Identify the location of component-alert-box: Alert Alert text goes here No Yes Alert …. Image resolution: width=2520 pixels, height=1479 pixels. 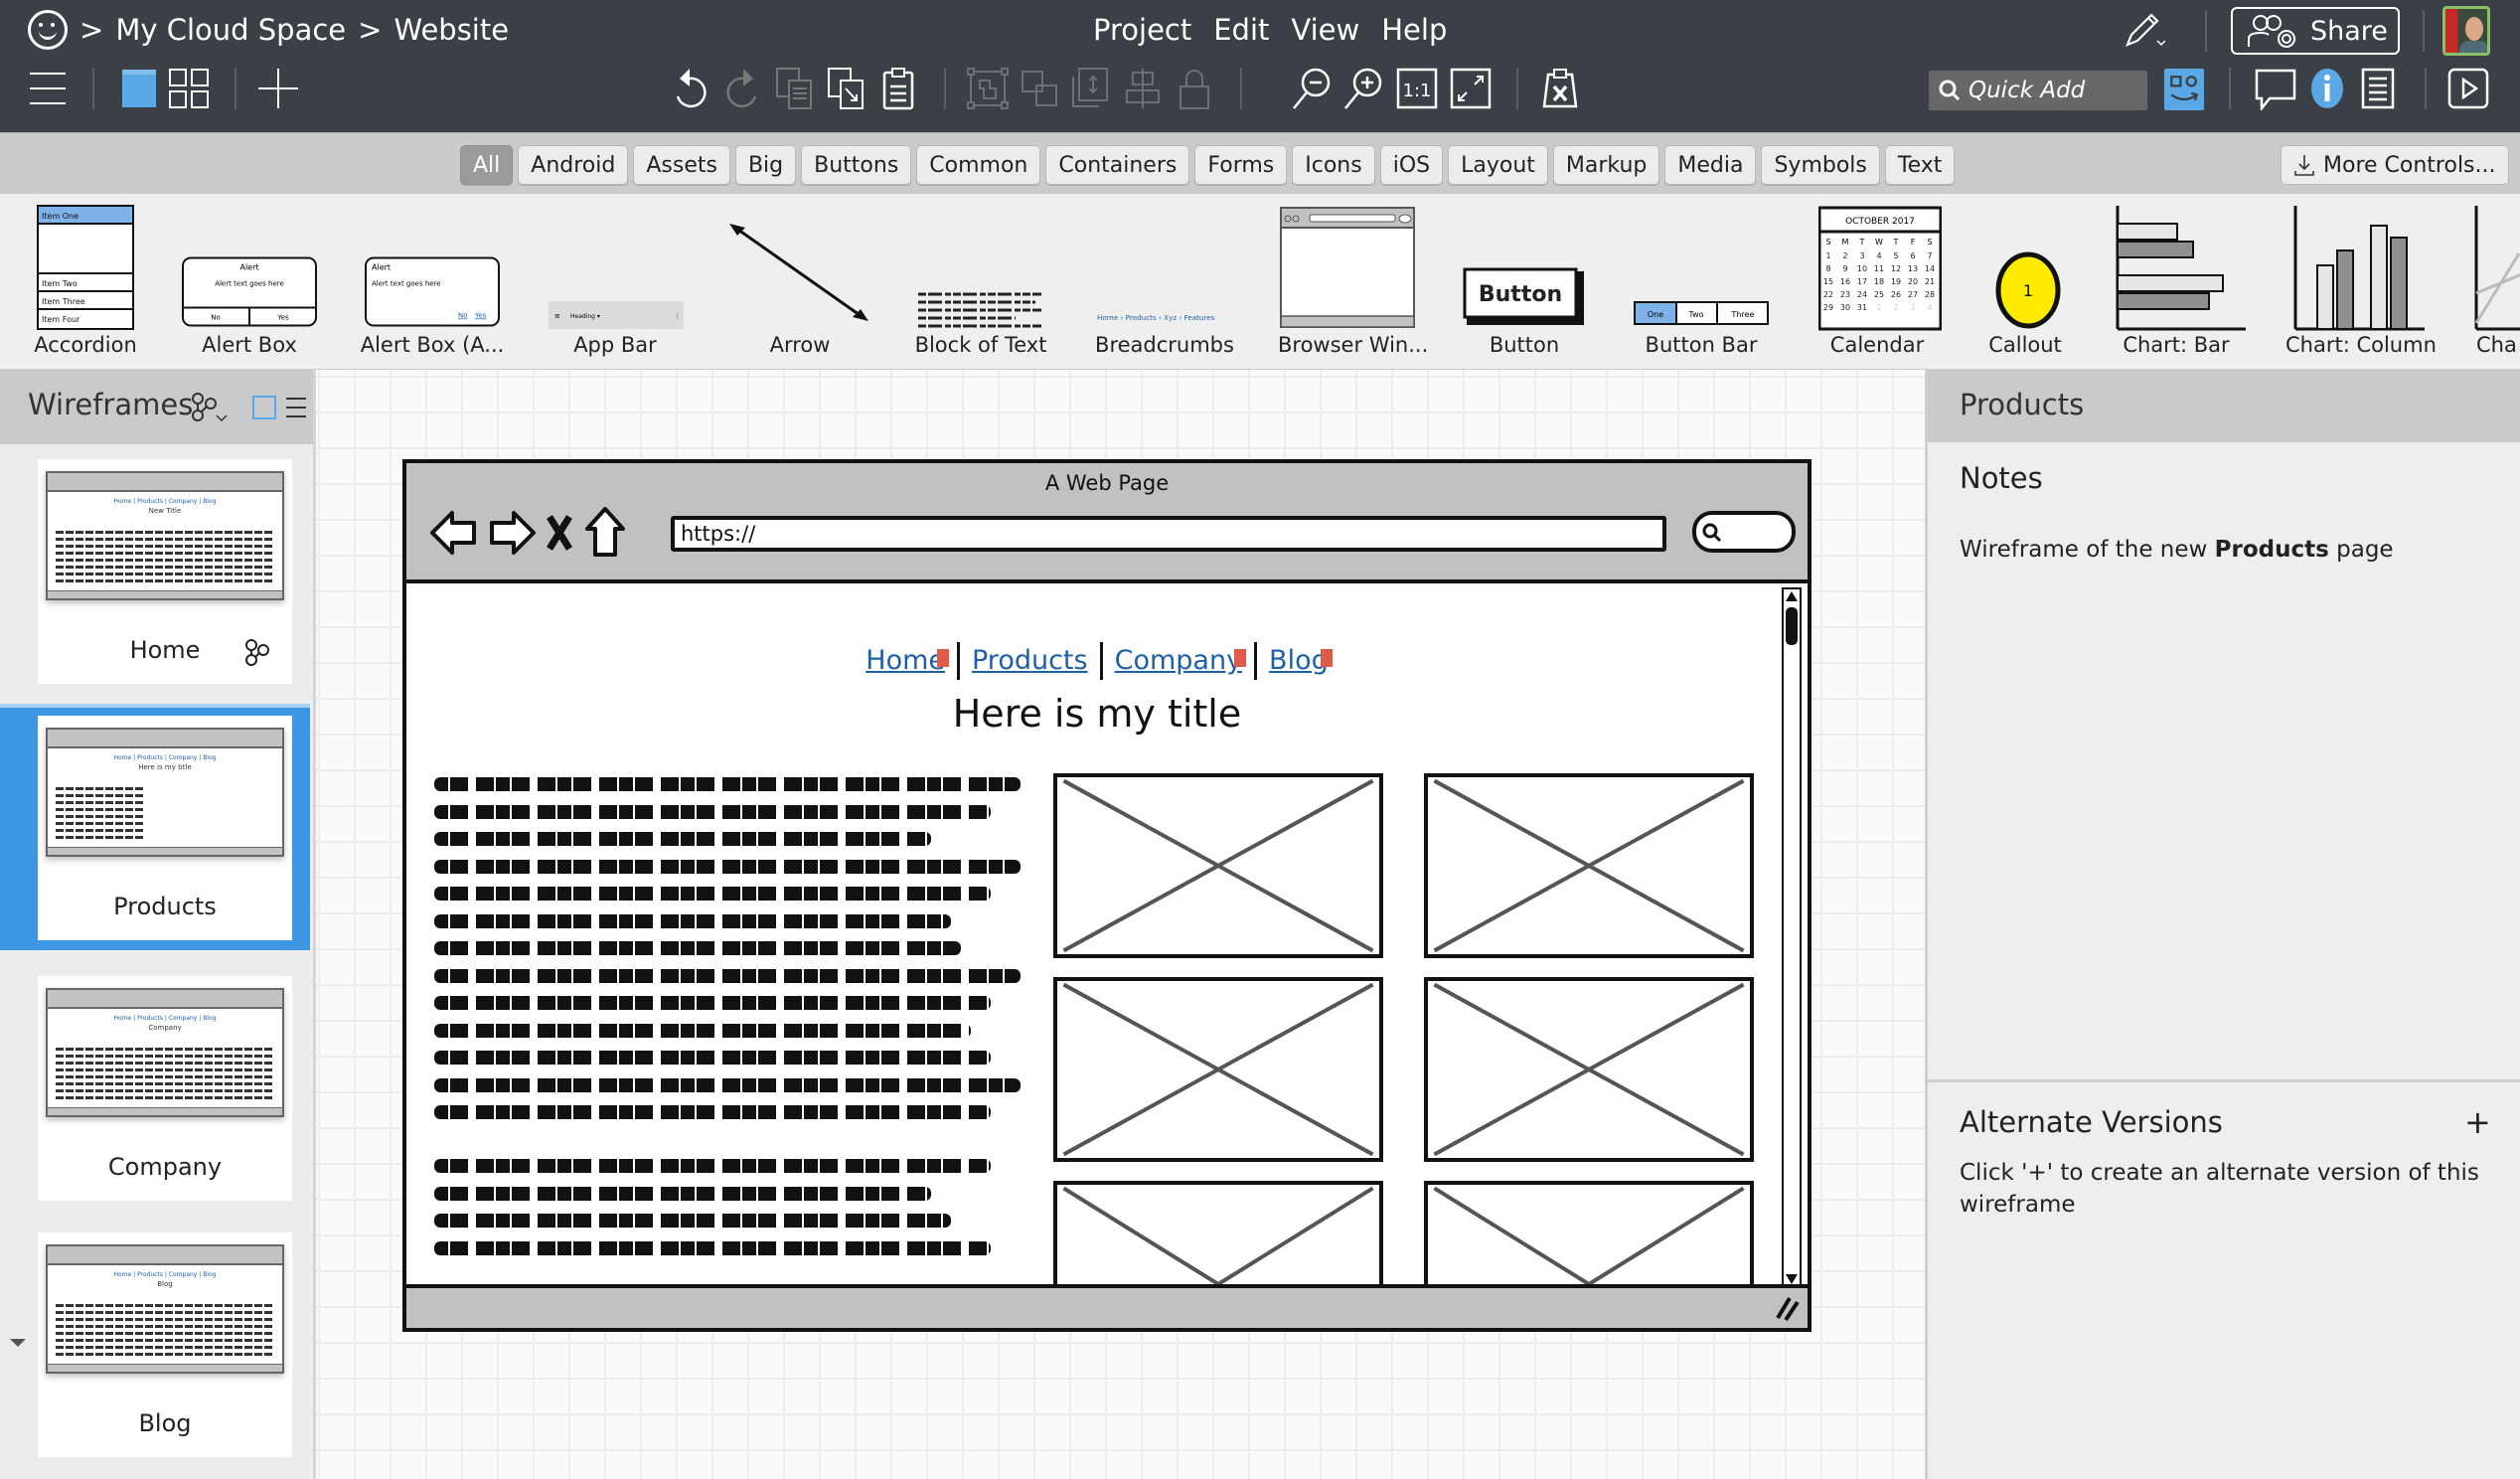
(249, 281).